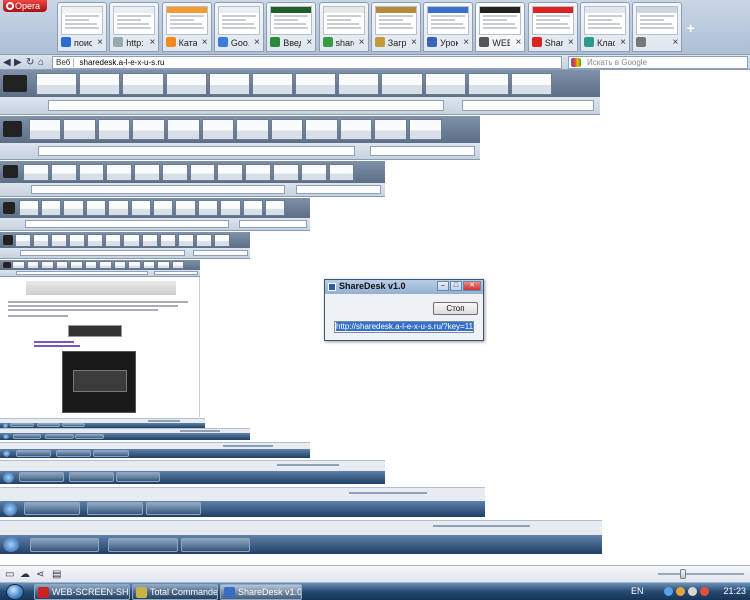 This screenshot has width=750, height=600. Describe the element at coordinates (448, 27) in the screenshot. I see `browser-tab: Урок... ×` at that location.